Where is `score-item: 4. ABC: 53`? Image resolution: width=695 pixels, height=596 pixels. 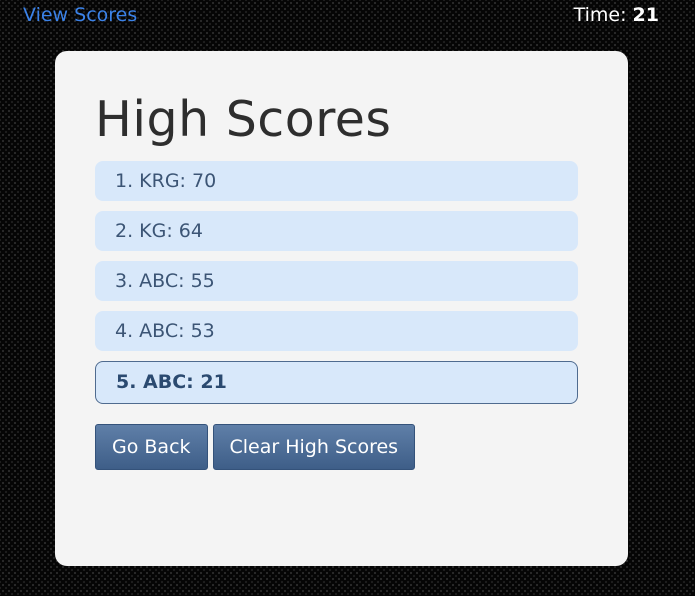
score-item: 4. ABC: 53 is located at coordinates (336, 331).